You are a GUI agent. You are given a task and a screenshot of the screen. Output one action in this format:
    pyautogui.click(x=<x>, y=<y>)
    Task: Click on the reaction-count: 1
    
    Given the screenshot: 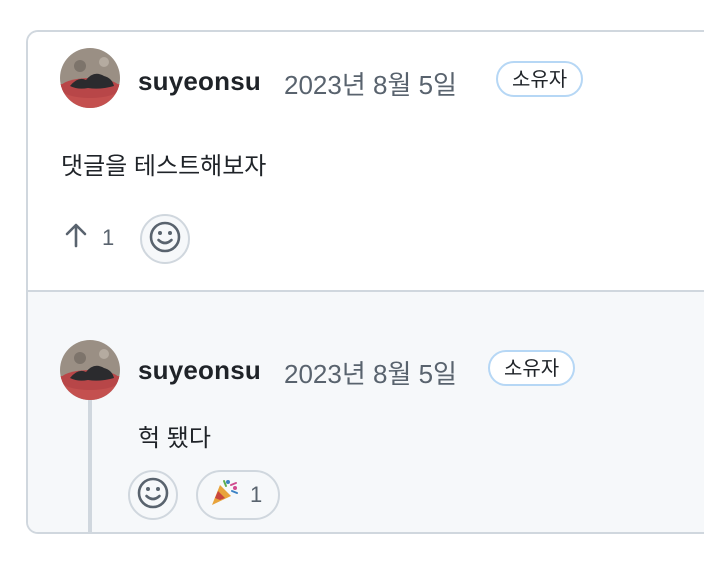 What is the action you would take?
    pyautogui.click(x=256, y=494)
    